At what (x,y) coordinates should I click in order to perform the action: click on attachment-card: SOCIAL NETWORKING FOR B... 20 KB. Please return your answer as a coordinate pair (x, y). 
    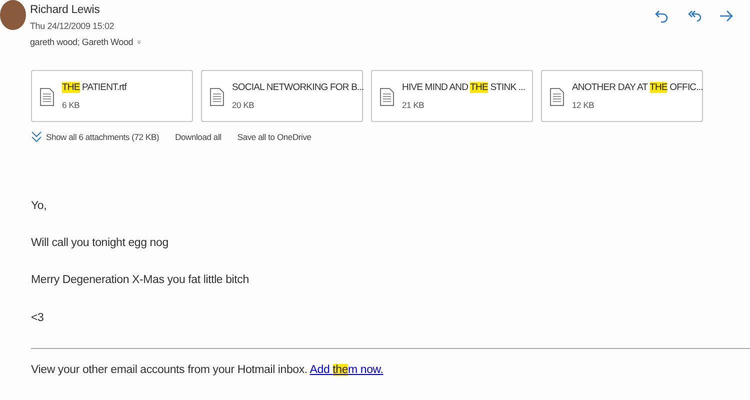
    Looking at the image, I should click on (282, 96).